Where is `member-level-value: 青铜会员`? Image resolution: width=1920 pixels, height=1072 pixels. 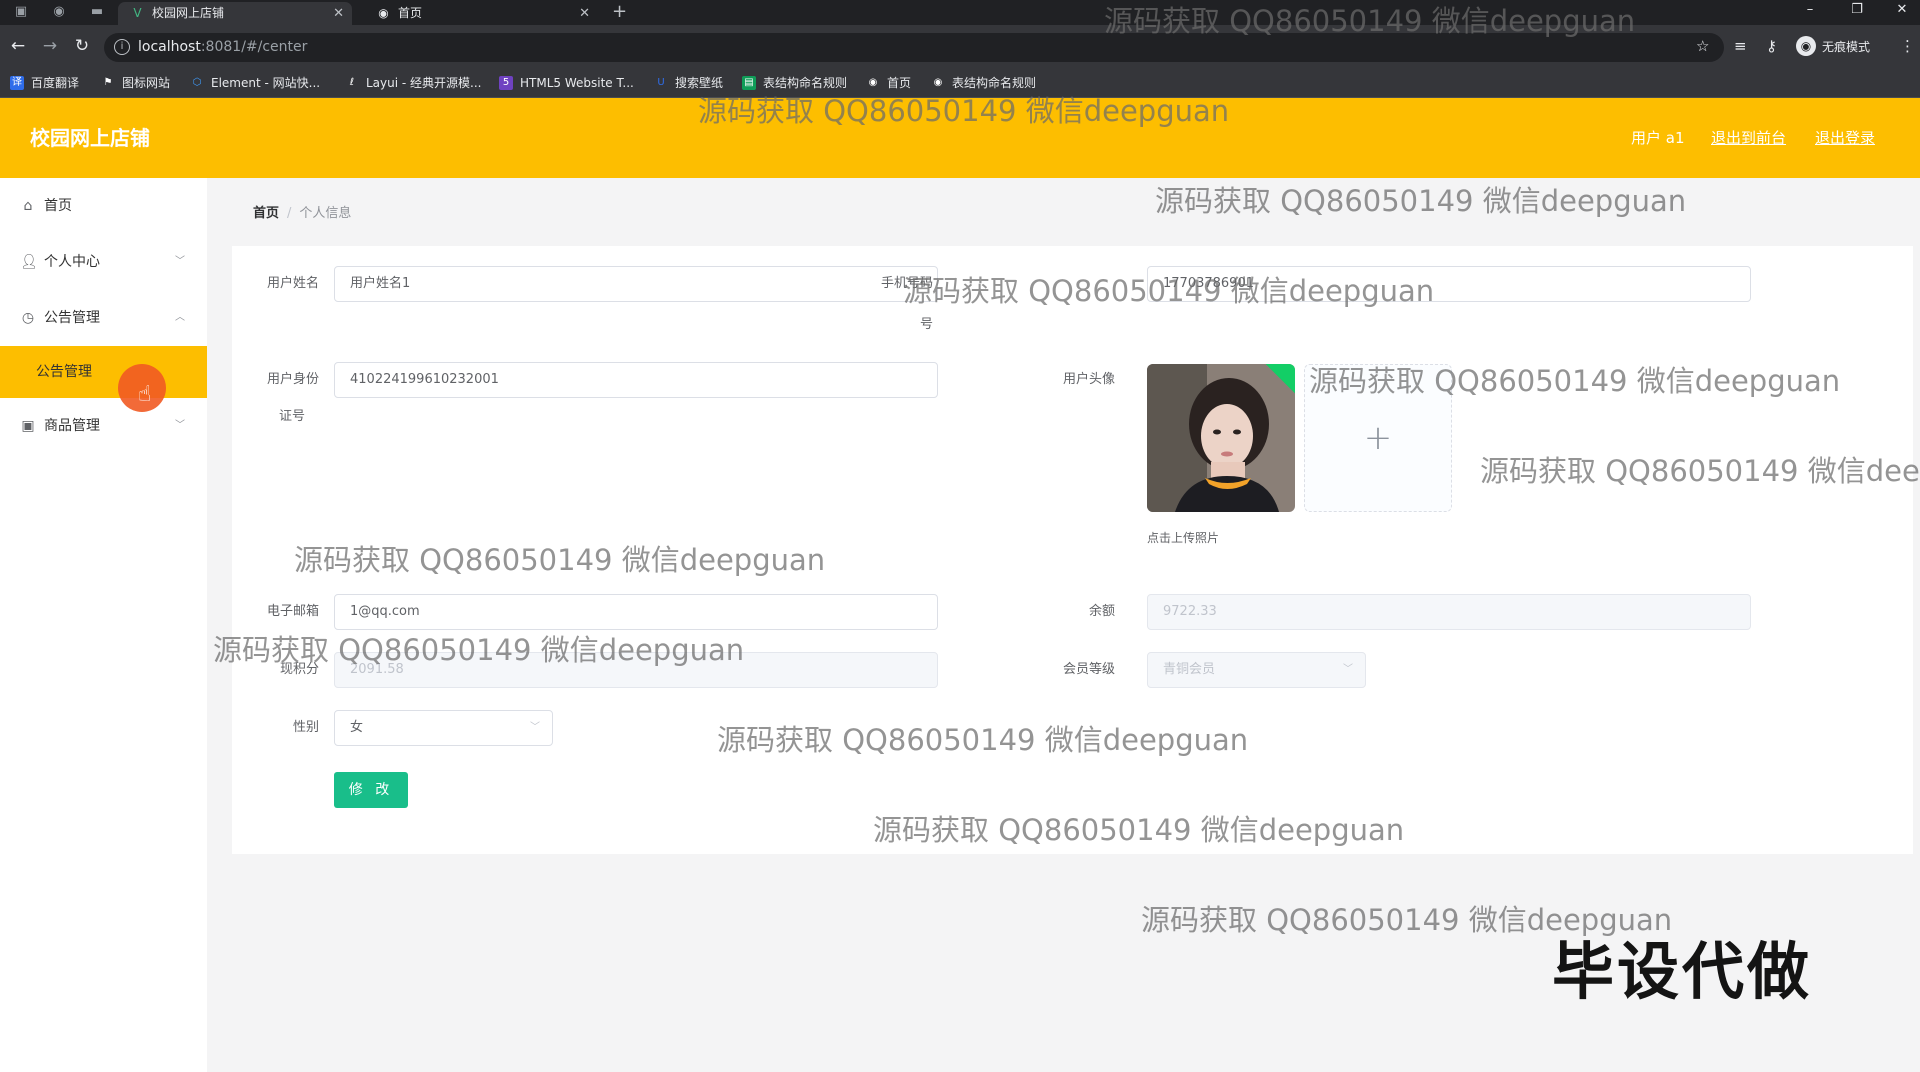 member-level-value: 青铜会员 is located at coordinates (1189, 669).